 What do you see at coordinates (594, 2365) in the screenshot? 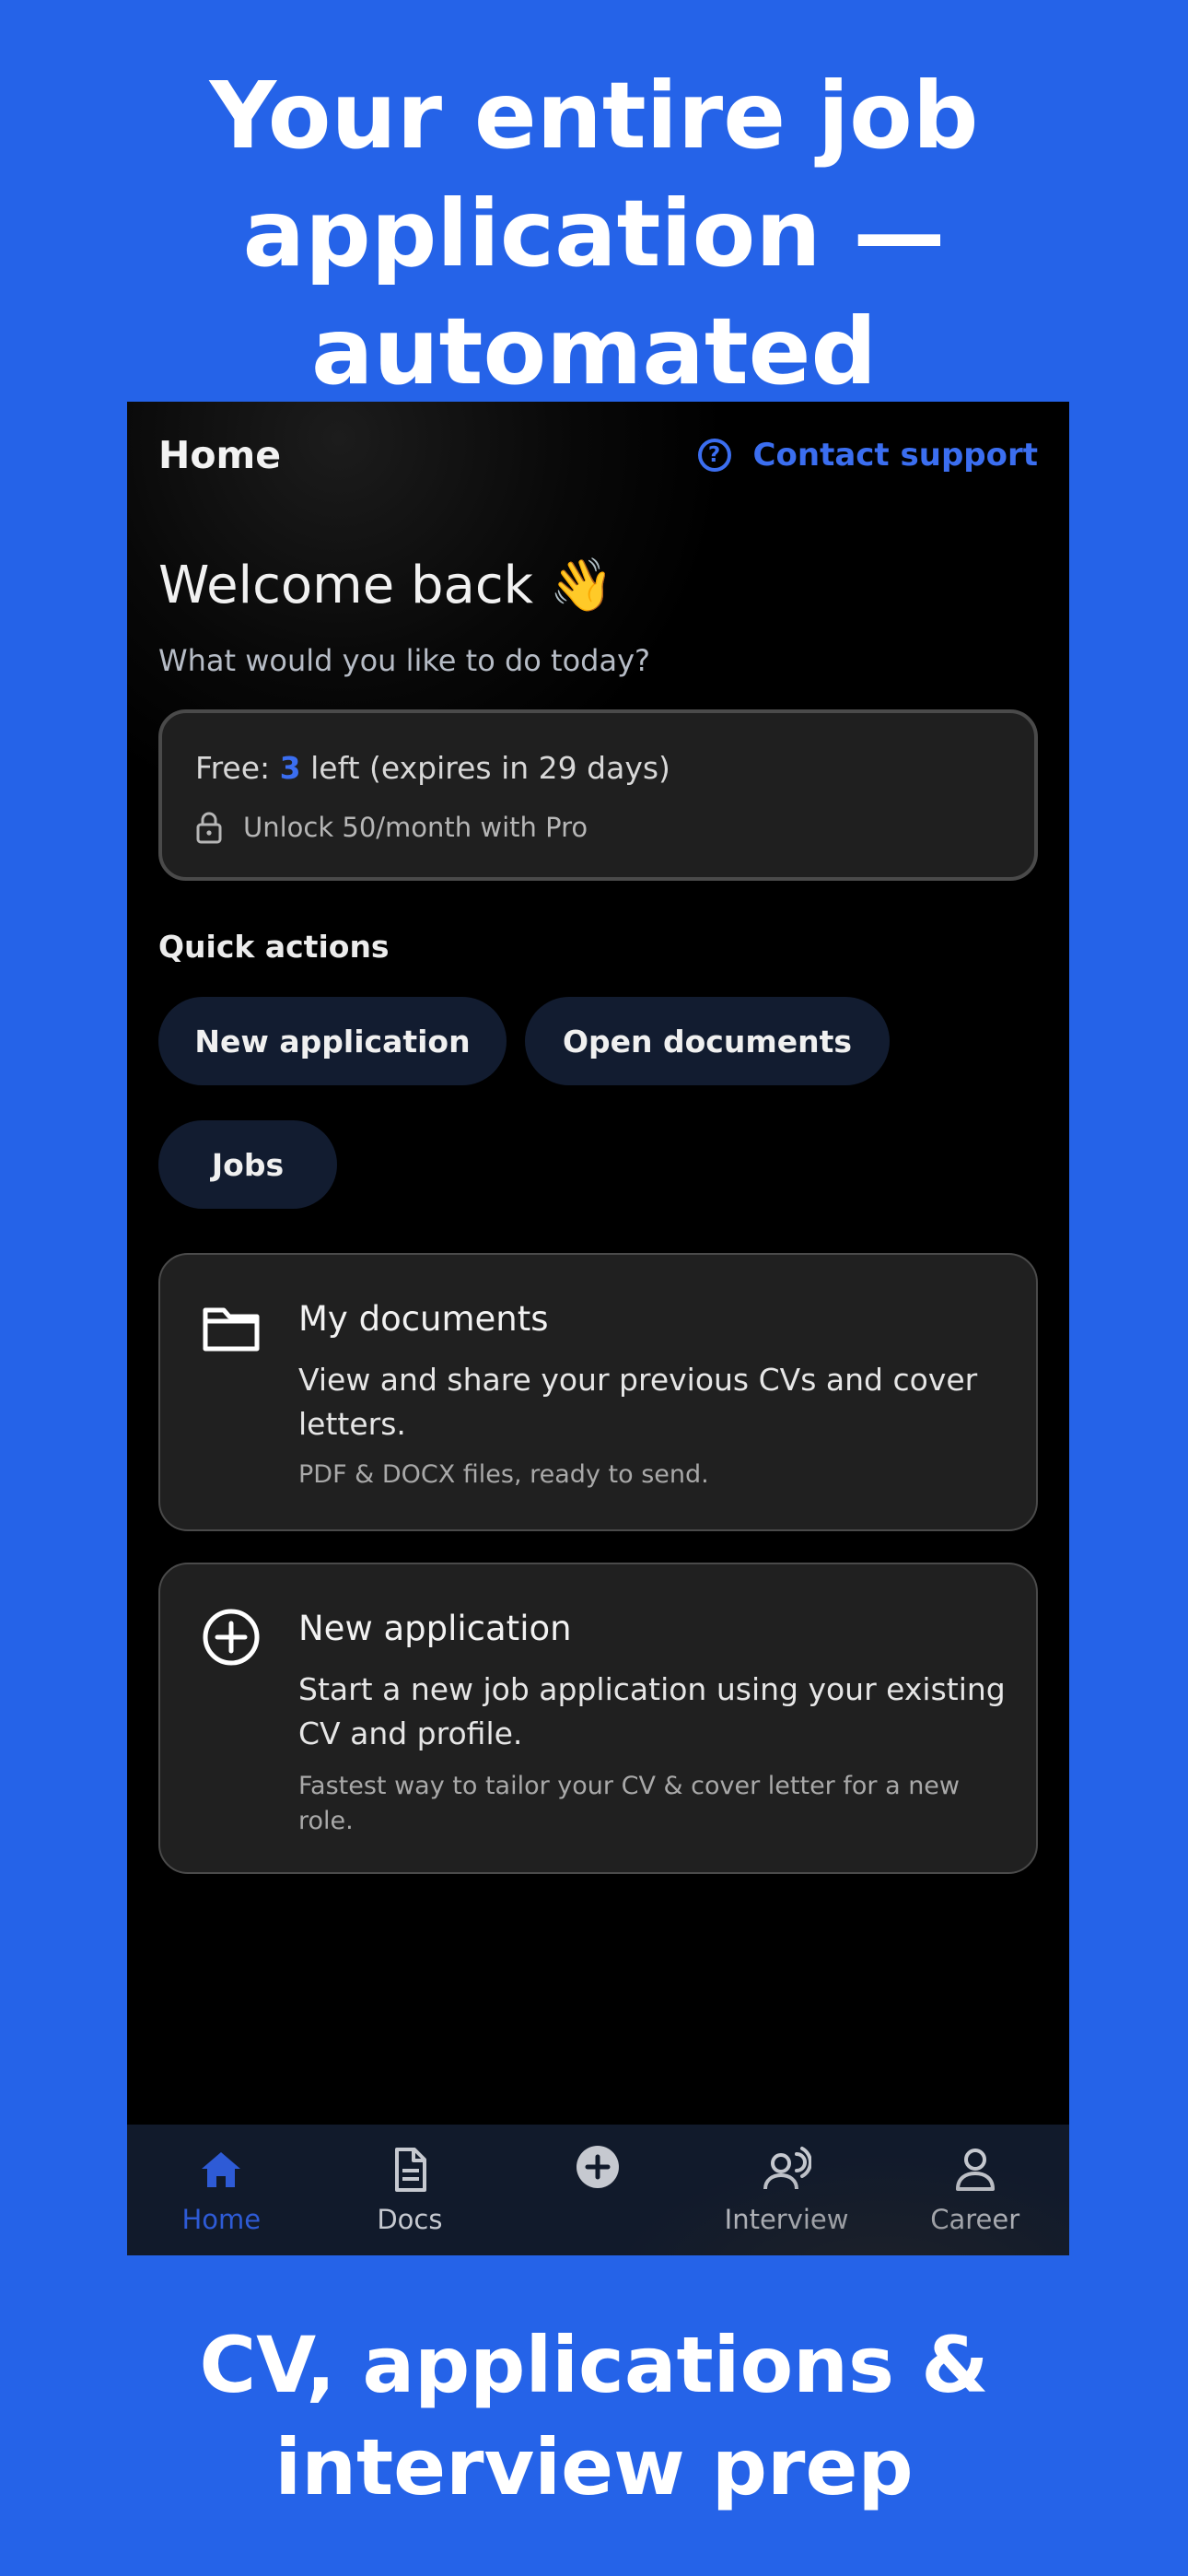
I see `promo-footer-line1: CV, applications &` at bounding box center [594, 2365].